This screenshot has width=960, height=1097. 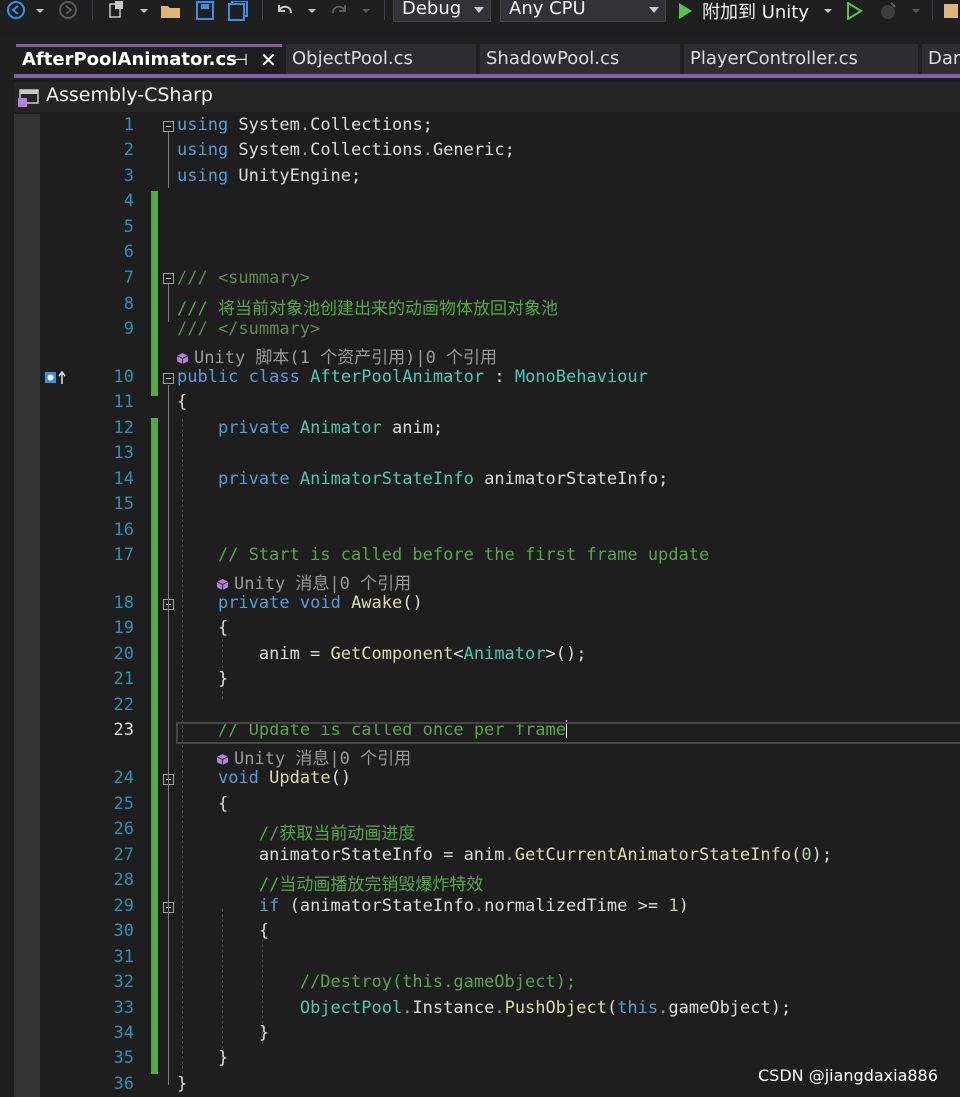 I want to click on line-number: 20, so click(x=123, y=654).